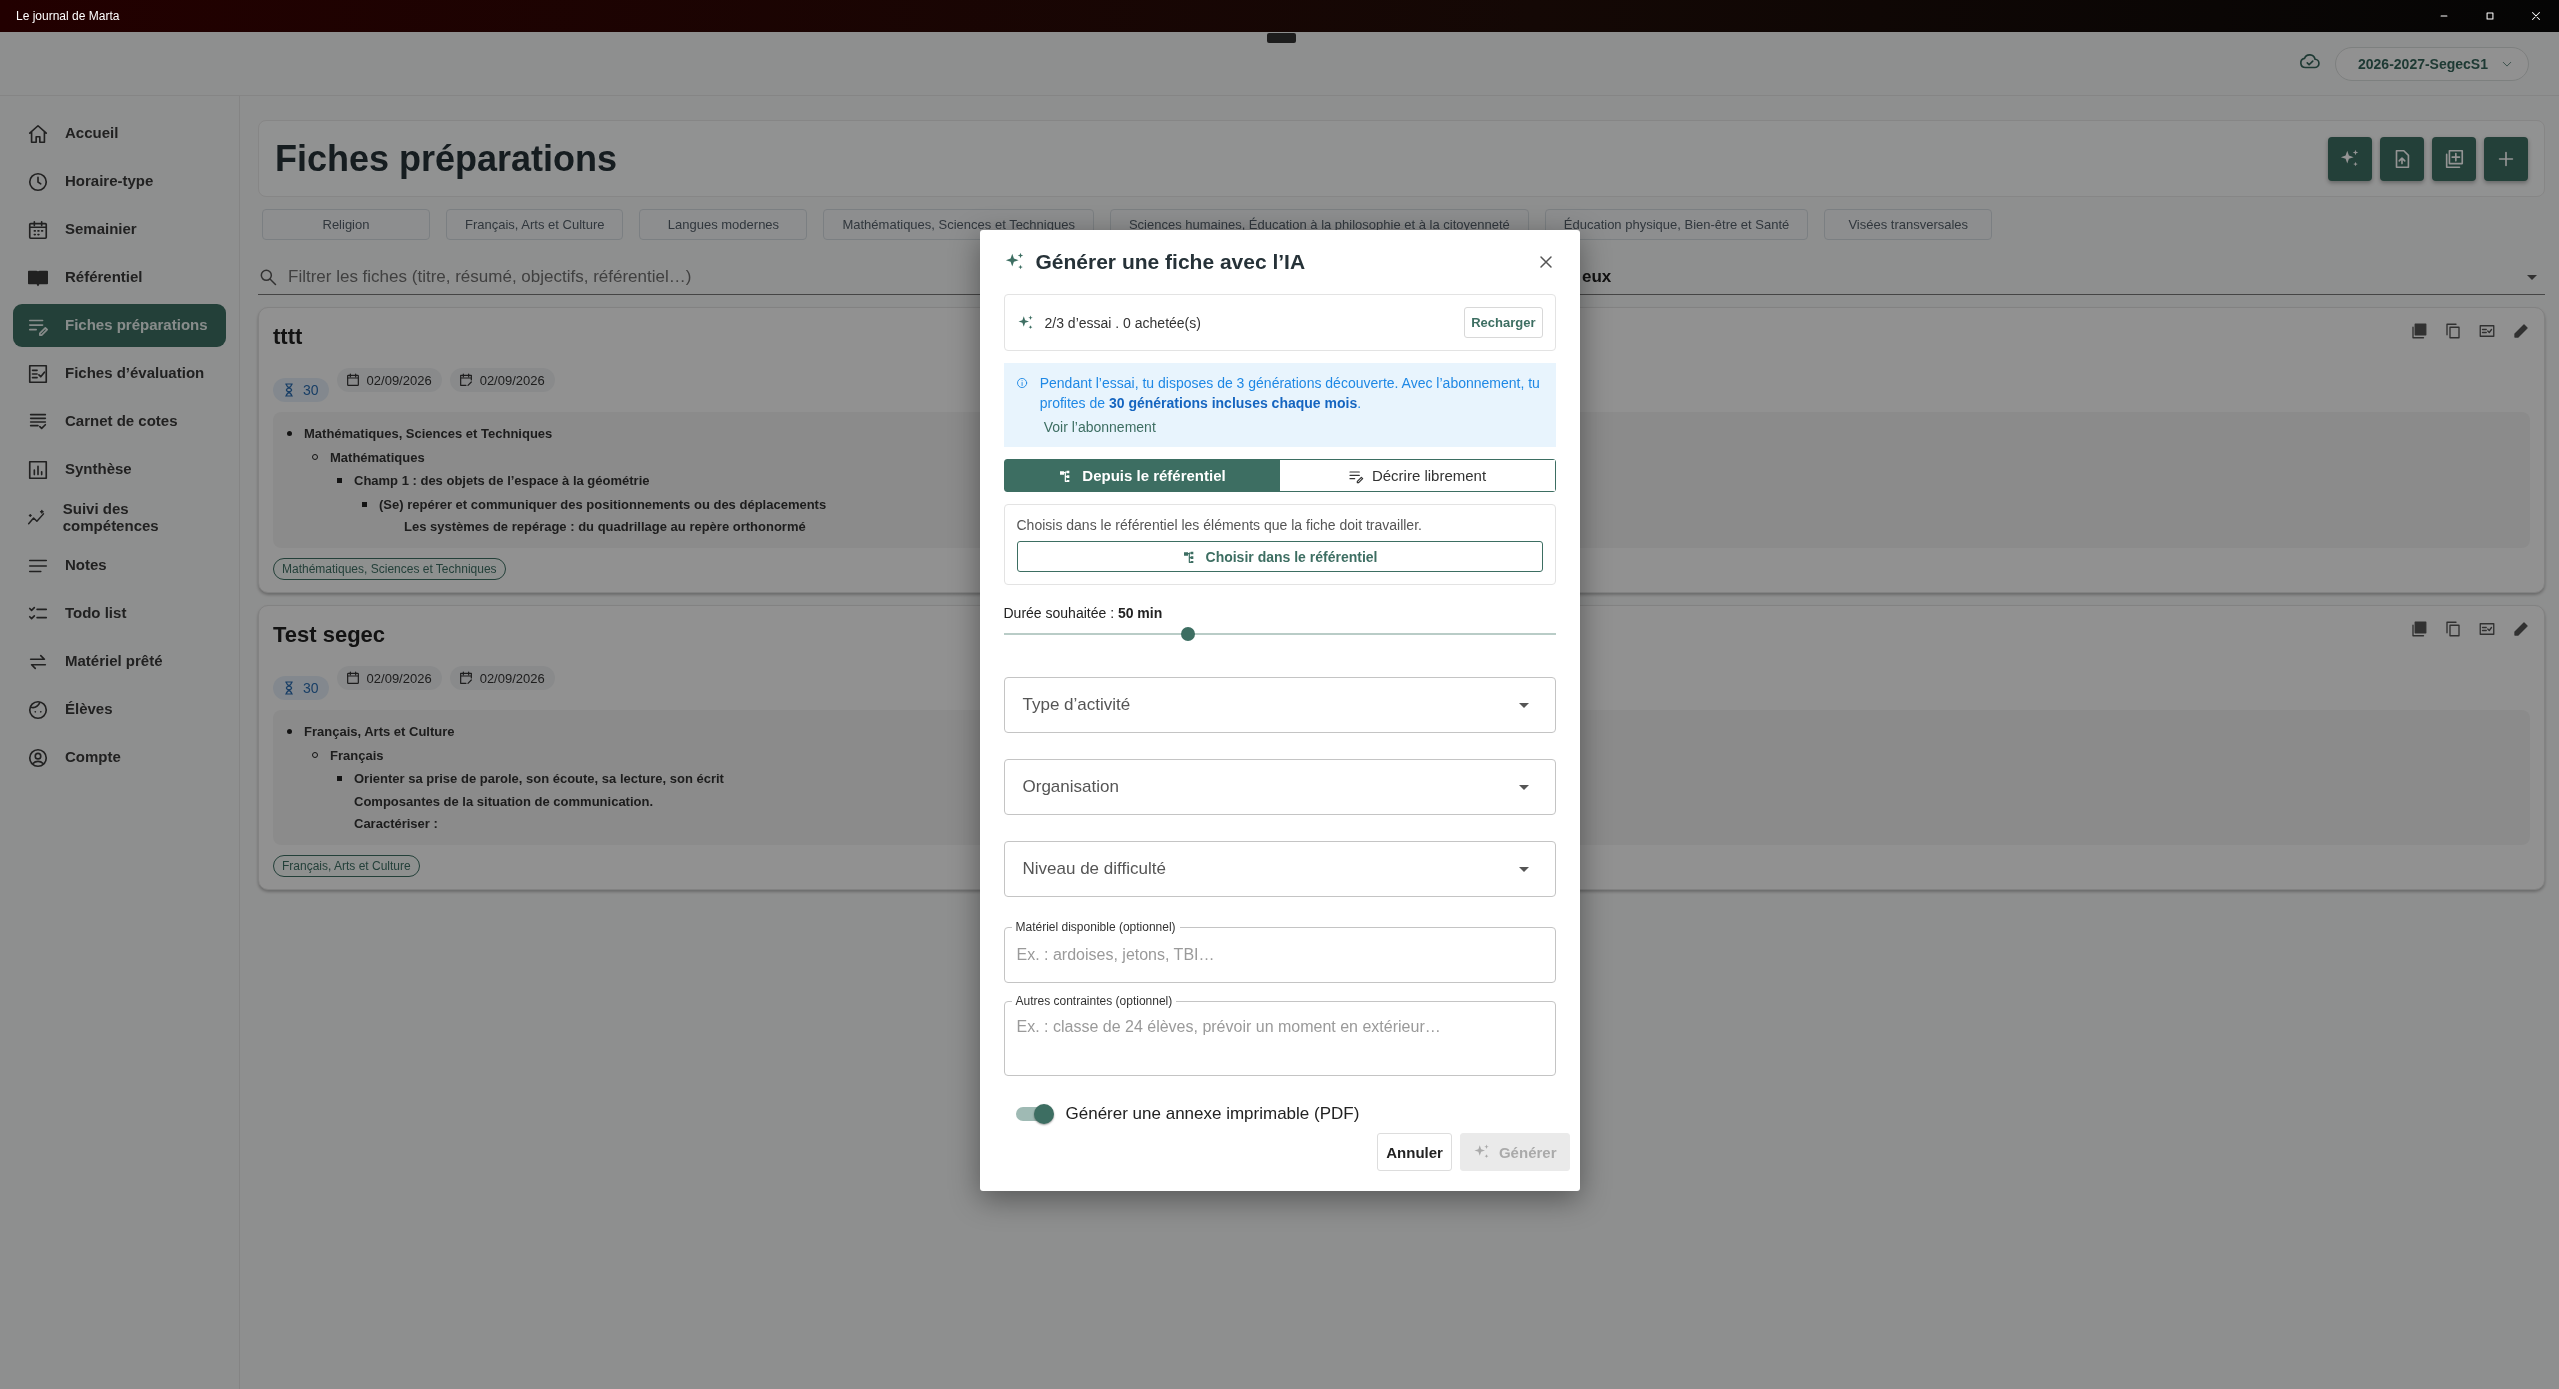 The image size is (2559, 1389). I want to click on select-field: Organisation, so click(1279, 787).